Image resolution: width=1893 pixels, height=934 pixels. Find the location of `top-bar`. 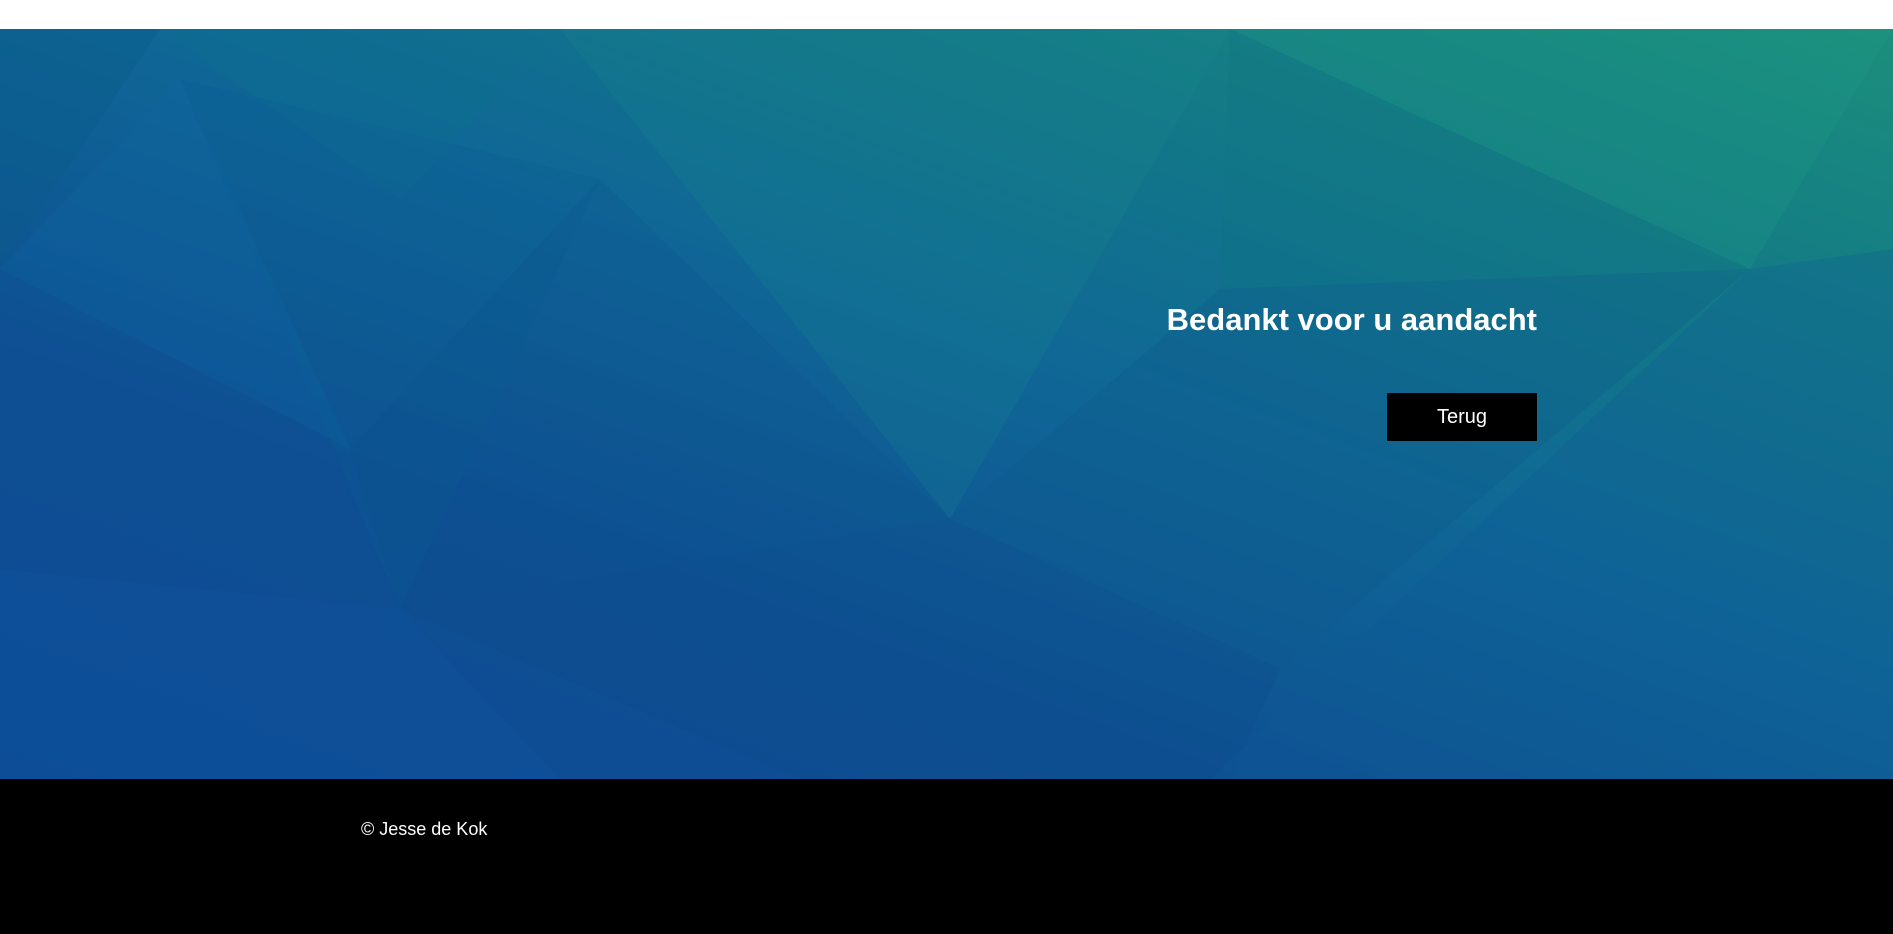

top-bar is located at coordinates (946, 14).